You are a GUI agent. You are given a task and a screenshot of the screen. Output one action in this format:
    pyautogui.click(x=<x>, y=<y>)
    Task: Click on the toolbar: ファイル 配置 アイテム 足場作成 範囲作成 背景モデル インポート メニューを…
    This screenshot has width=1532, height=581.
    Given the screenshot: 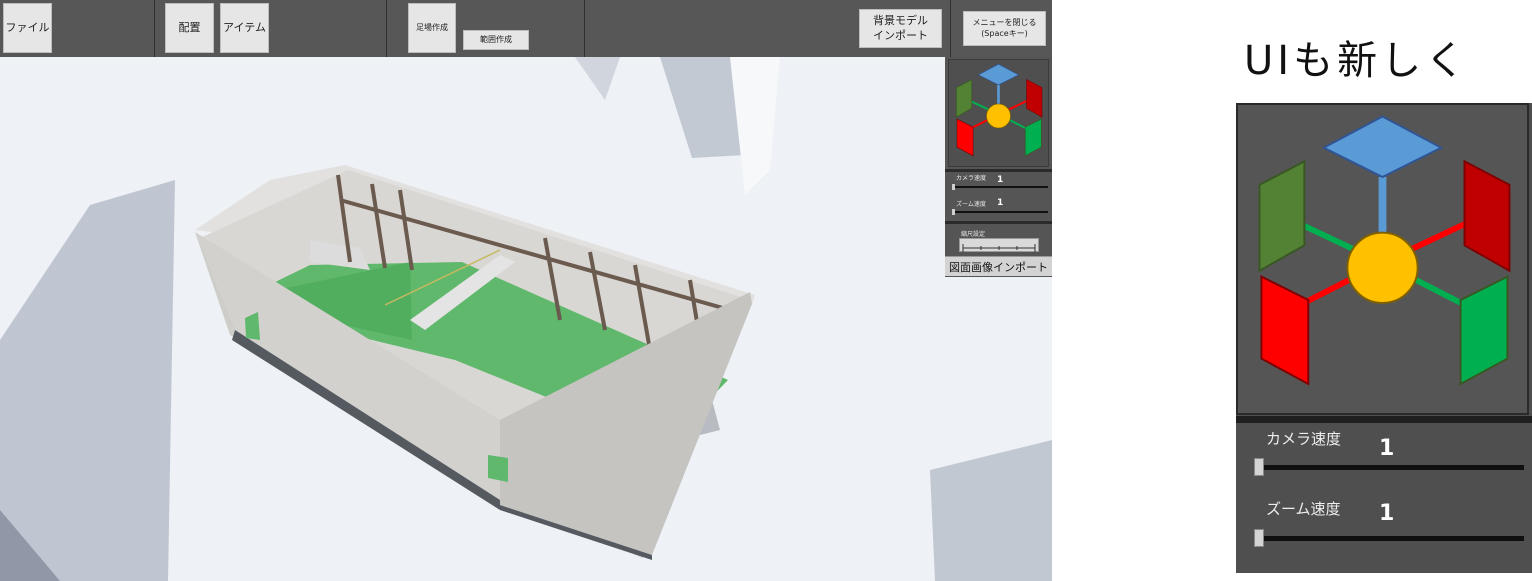 What is the action you would take?
    pyautogui.click(x=526, y=28)
    